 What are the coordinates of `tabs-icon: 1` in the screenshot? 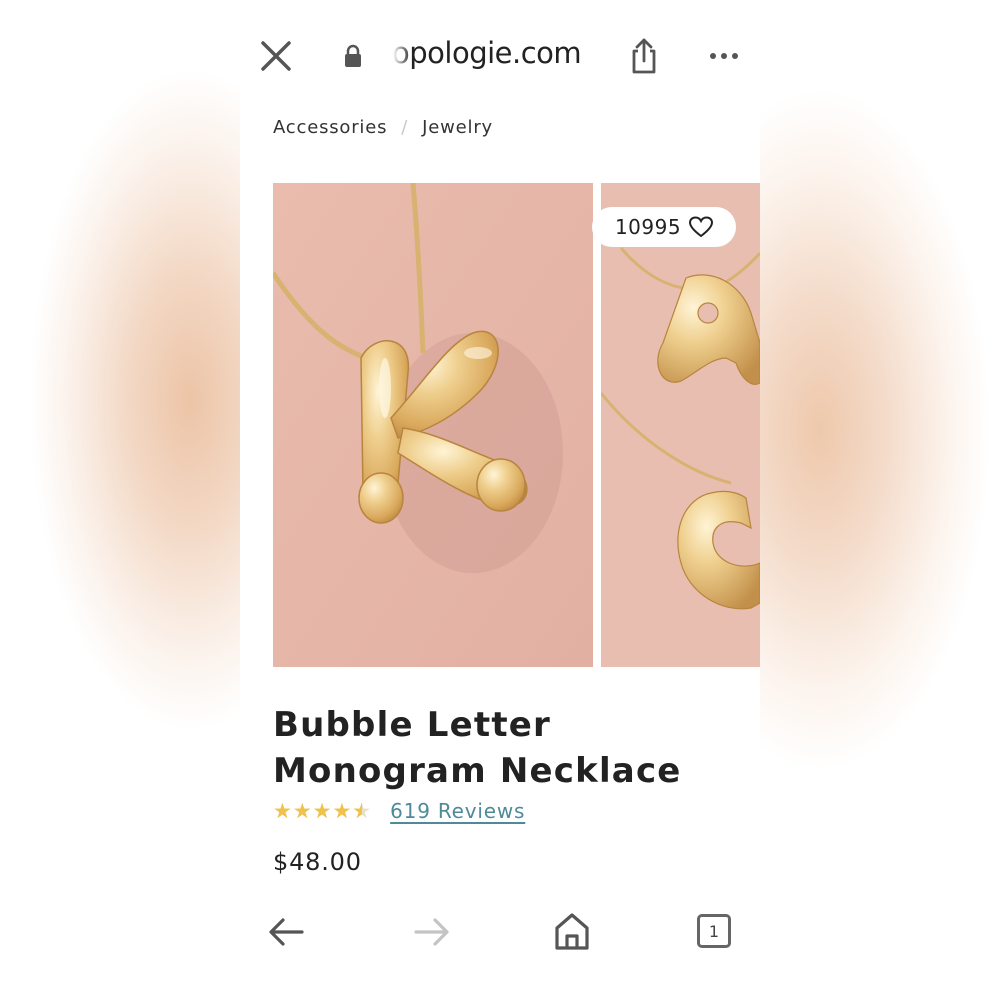 It's located at (714, 931).